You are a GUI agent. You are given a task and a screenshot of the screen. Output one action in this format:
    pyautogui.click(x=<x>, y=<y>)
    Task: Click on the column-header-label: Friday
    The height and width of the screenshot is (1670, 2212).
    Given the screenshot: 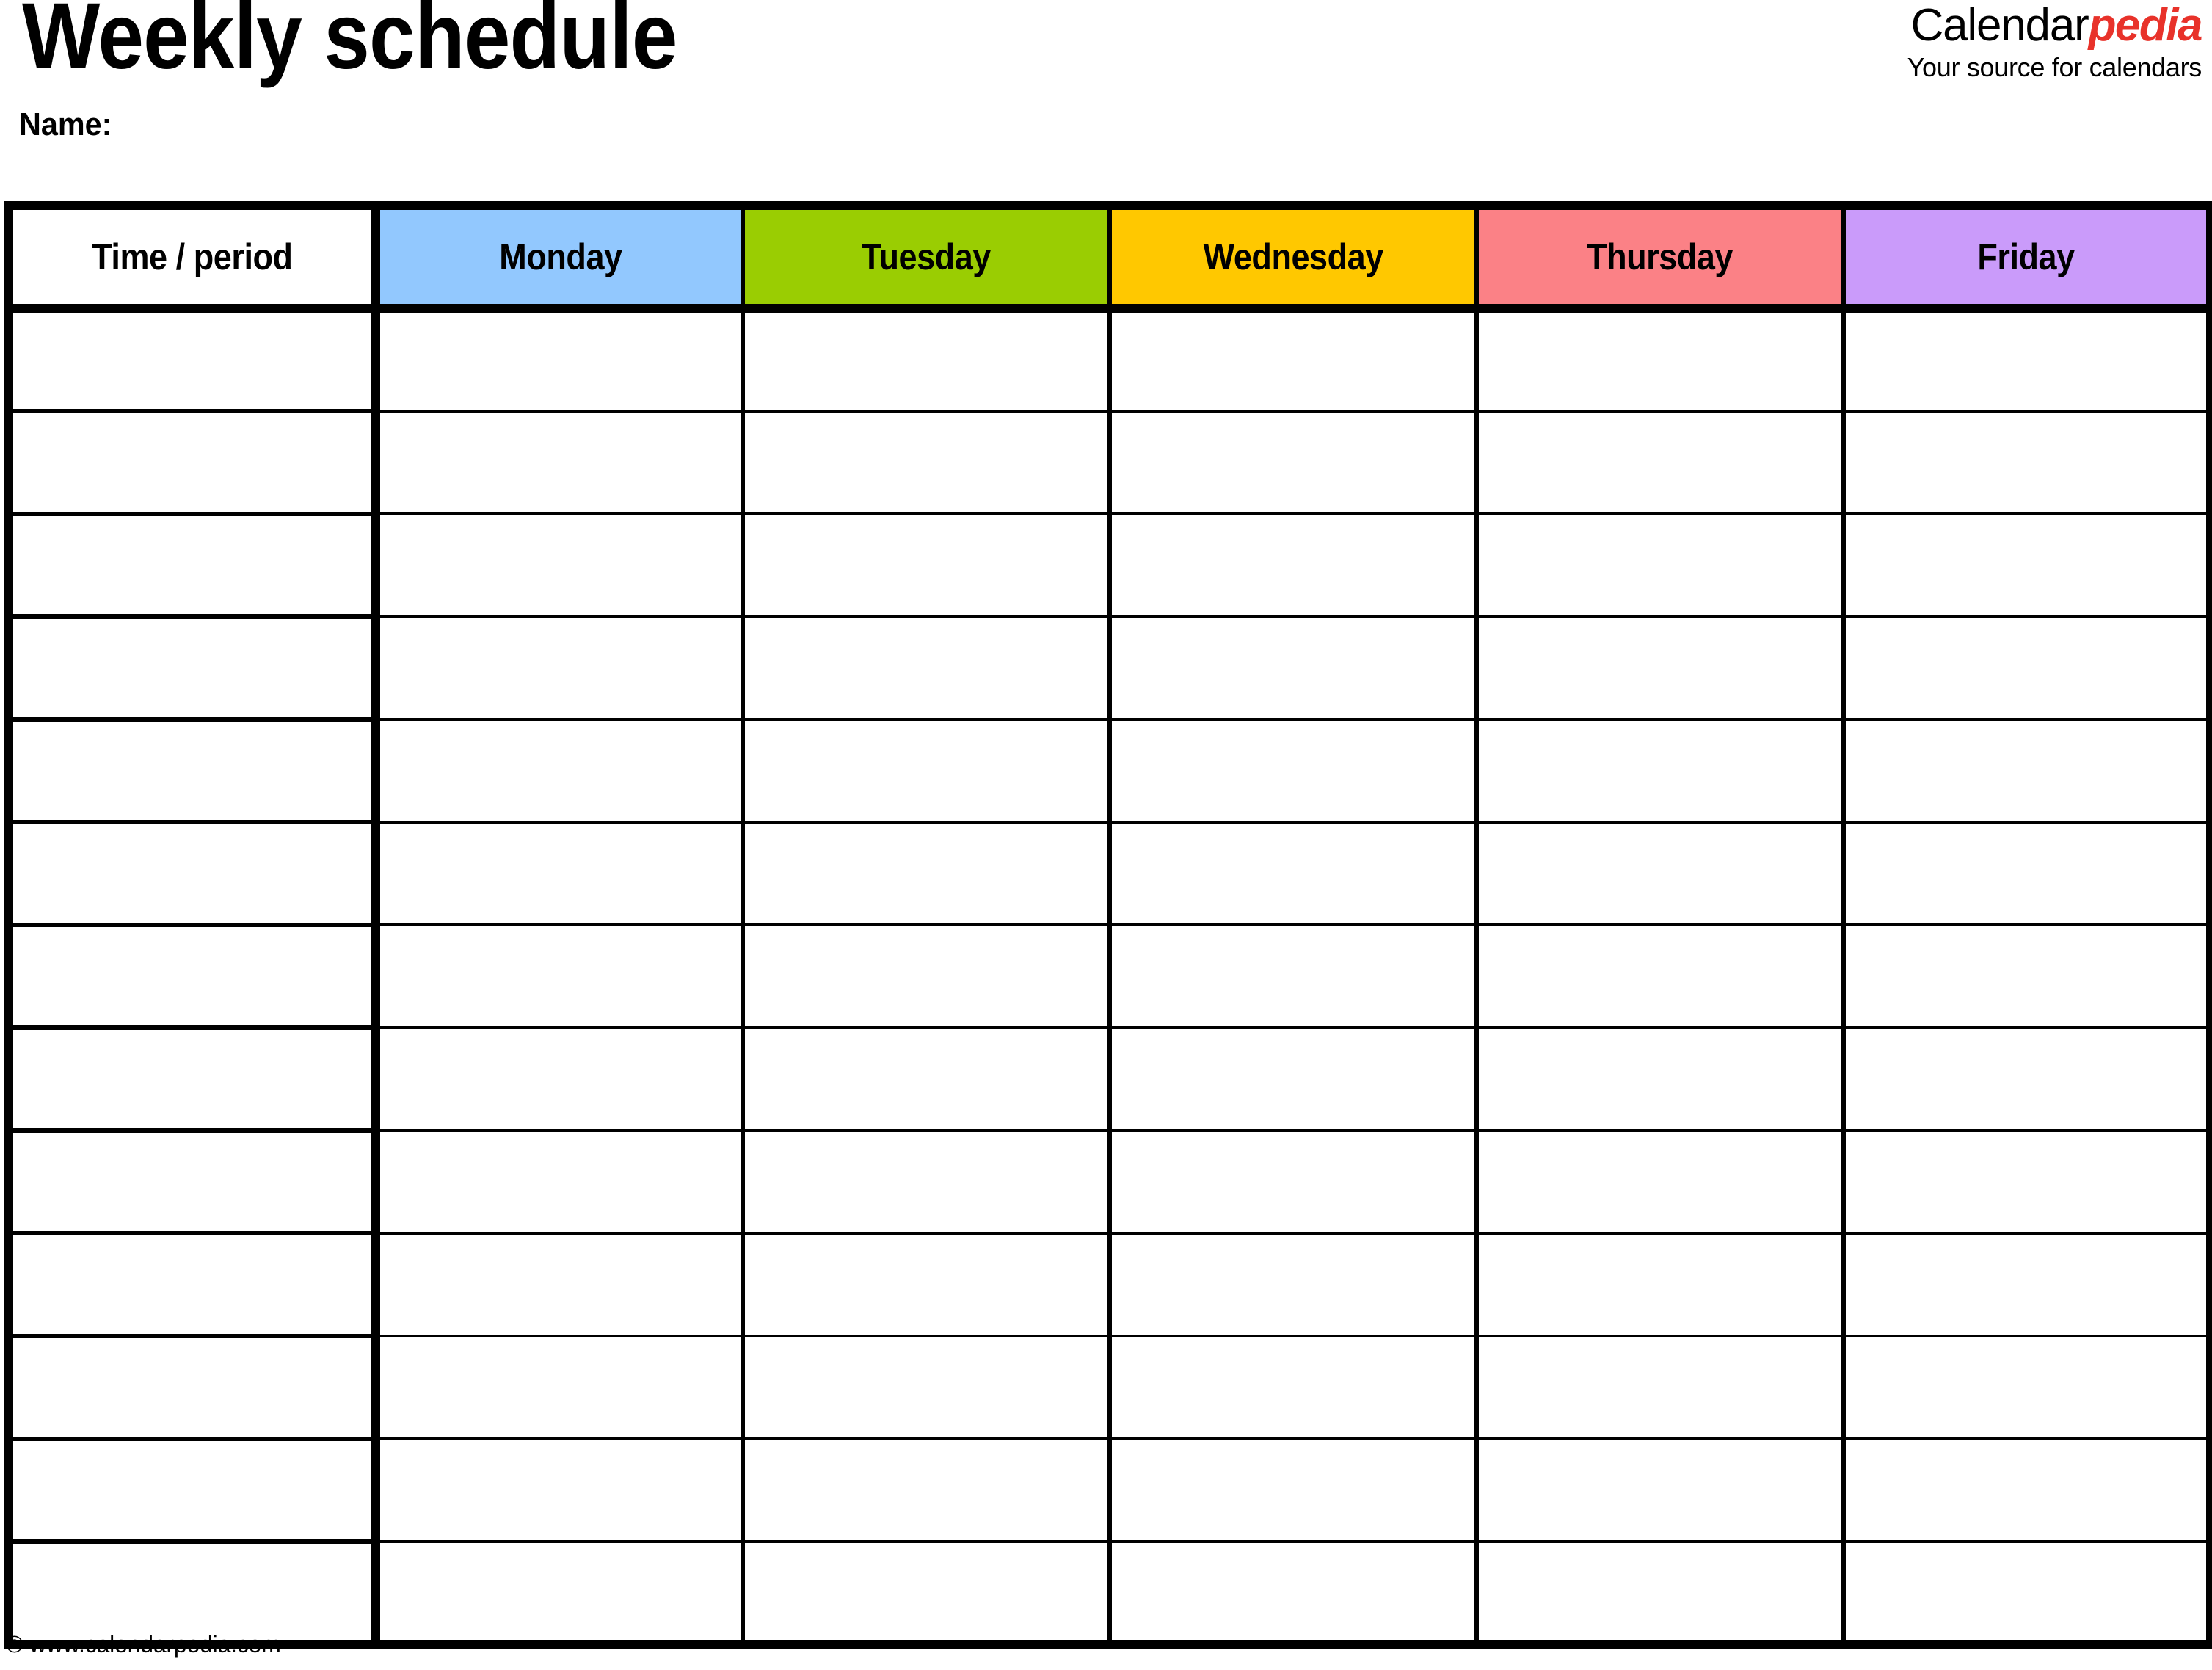 What is the action you would take?
    pyautogui.click(x=2026, y=256)
    